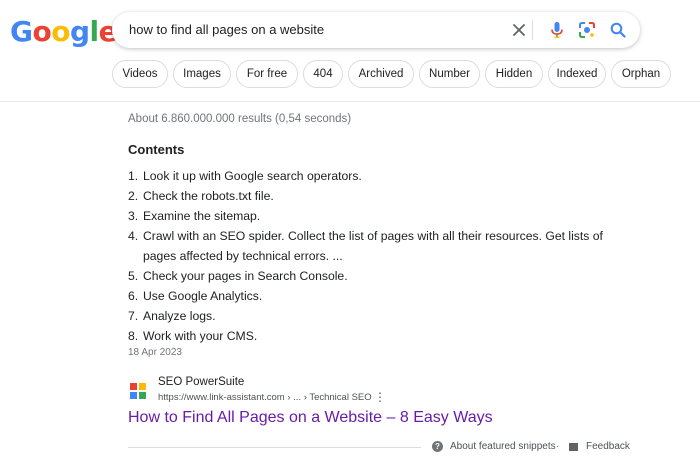  I want to click on feedback-icon, so click(573, 446).